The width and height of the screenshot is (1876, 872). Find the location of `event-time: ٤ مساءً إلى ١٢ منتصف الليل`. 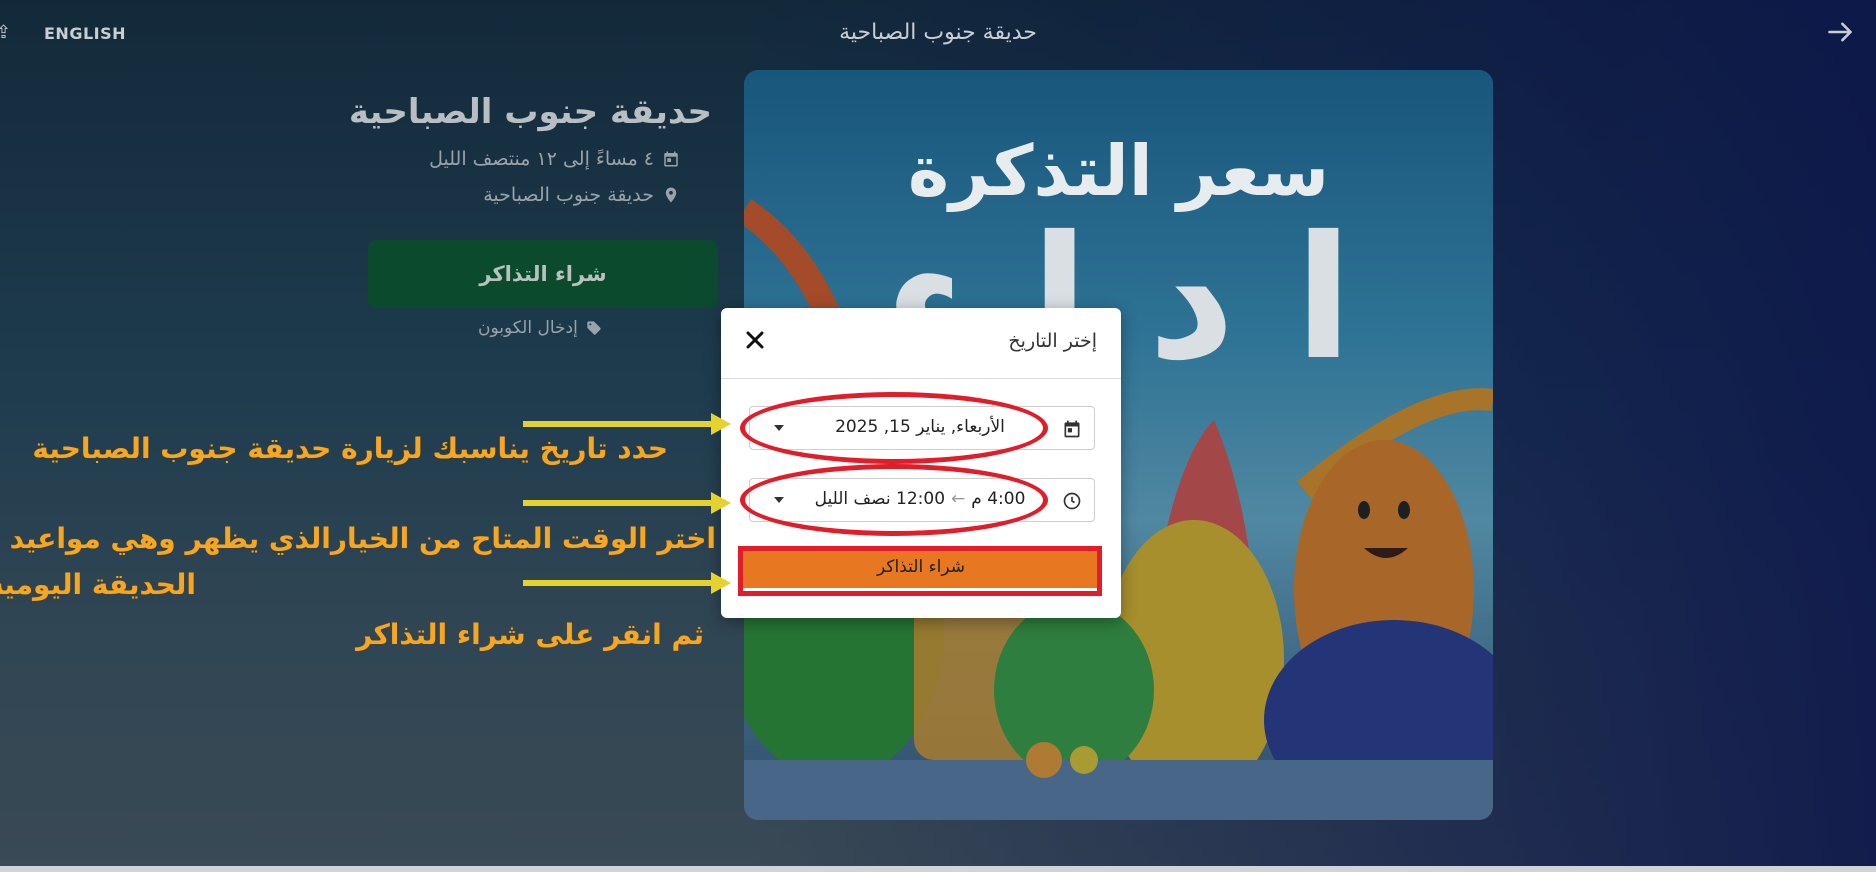

event-time: ٤ مساءً إلى ١٢ منتصف الليل is located at coordinates (554, 159).